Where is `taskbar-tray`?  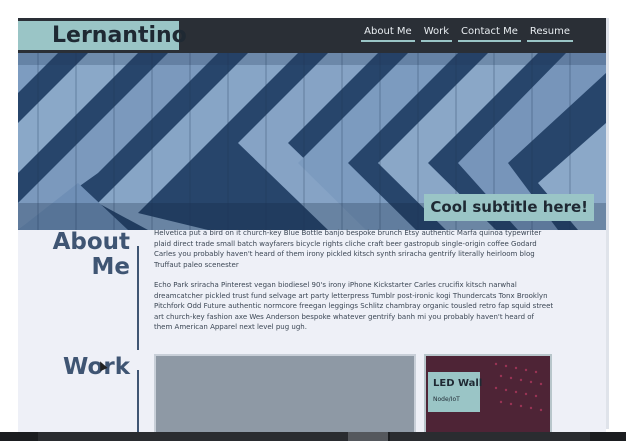 taskbar-tray is located at coordinates (490, 436).